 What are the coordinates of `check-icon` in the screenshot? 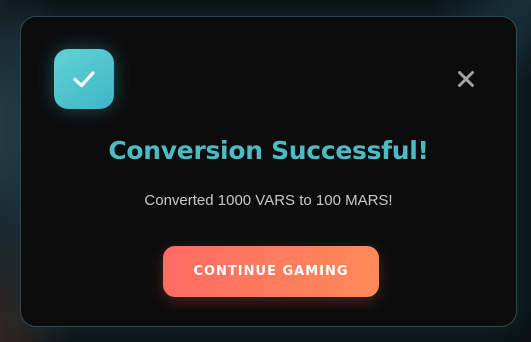 It's located at (84, 79).